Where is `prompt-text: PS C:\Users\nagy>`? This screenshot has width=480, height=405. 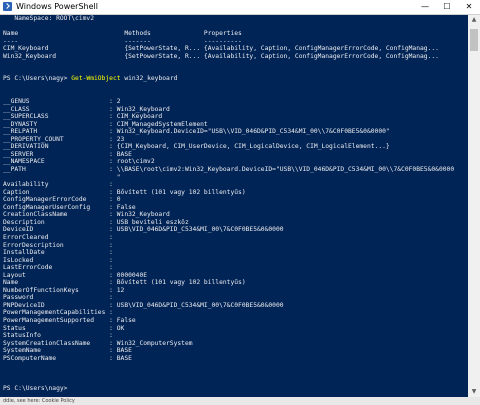
prompt-text: PS C:\Users\nagy> is located at coordinates (37, 79).